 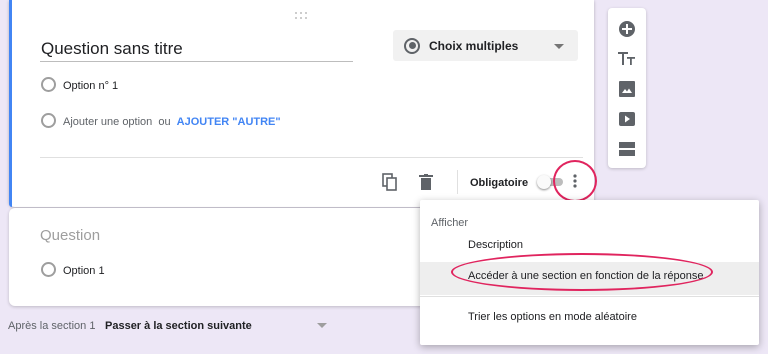 I want to click on after-section-label: Après la section 1, so click(x=52, y=326).